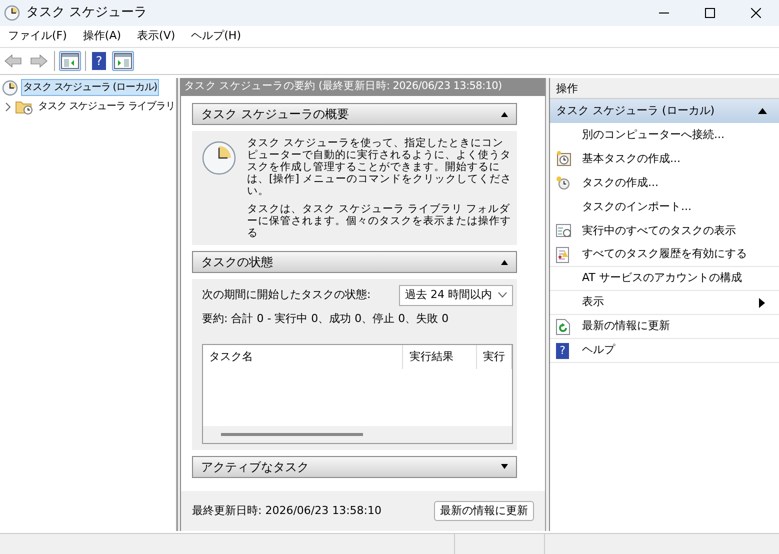 This screenshot has height=554, width=779. What do you see at coordinates (13, 61) in the screenshot?
I see `back-arrow-icon` at bounding box center [13, 61].